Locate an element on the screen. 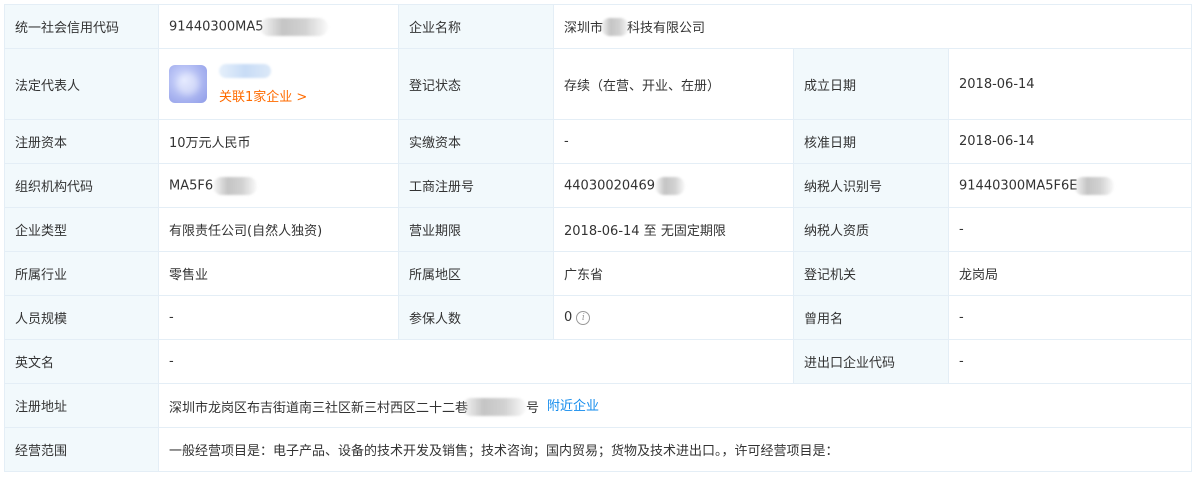  english-name-label: 英文名 is located at coordinates (81, 361).